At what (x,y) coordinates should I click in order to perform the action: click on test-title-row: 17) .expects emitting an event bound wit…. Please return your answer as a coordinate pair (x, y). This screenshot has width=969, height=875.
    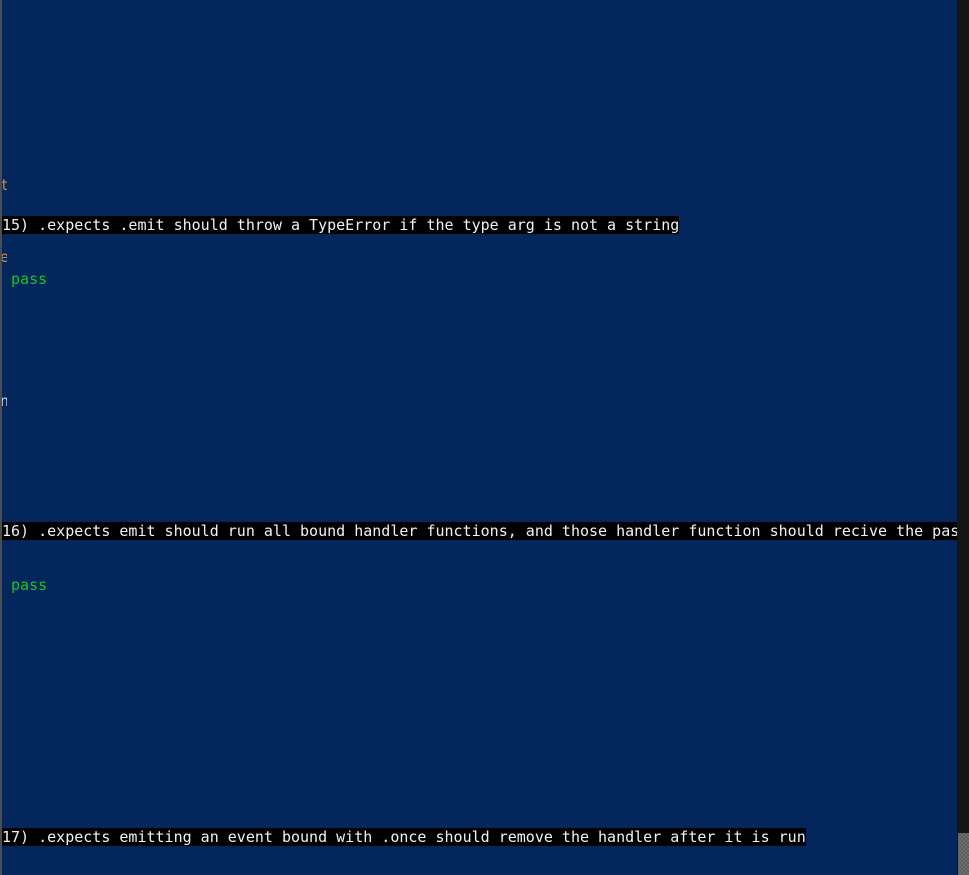
    Looking at the image, I should click on (485, 837).